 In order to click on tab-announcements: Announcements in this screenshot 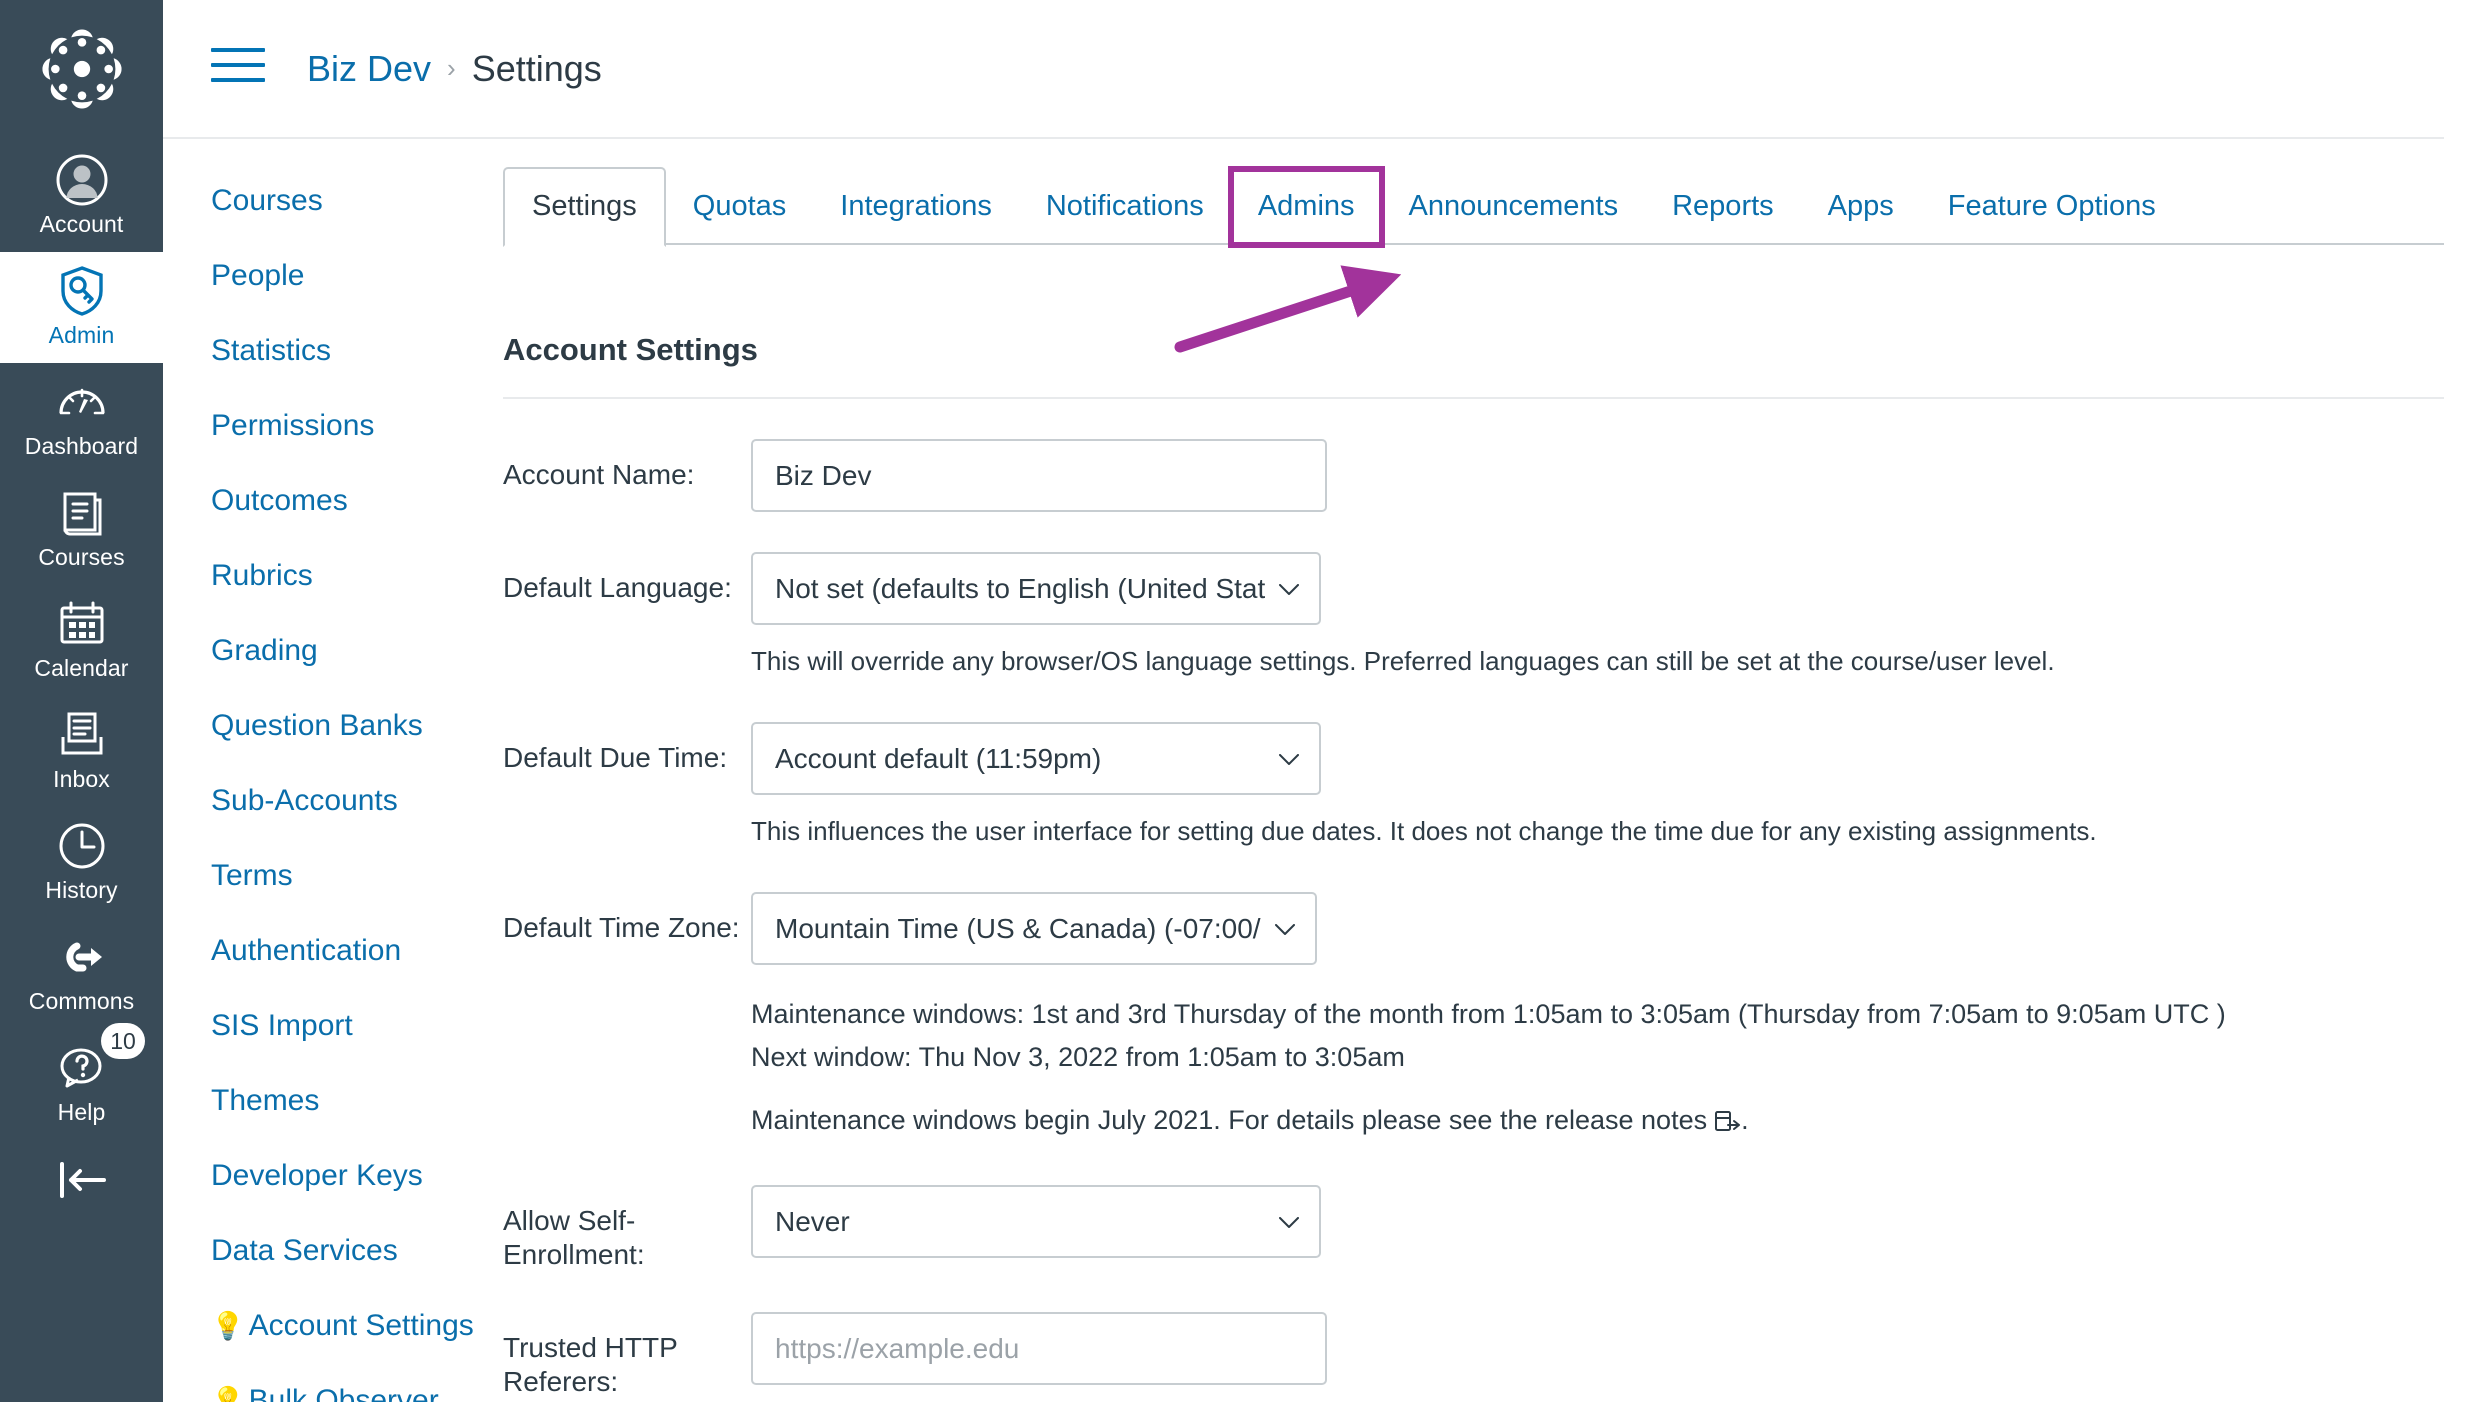, I will do `click(1514, 207)`.